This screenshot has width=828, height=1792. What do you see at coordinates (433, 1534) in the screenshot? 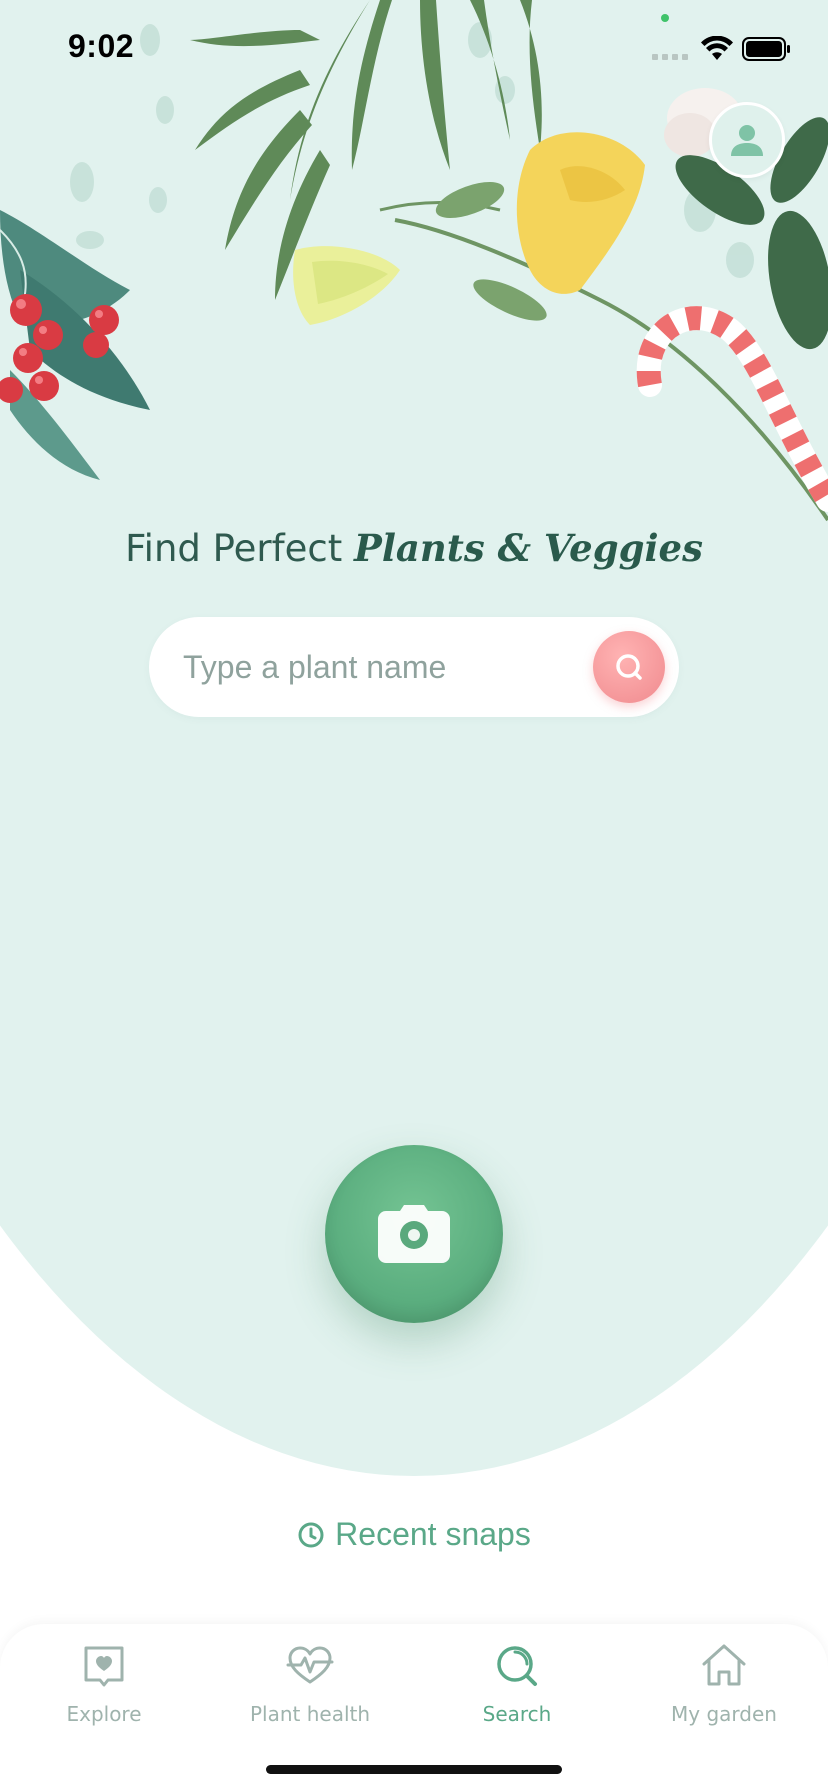
I see `recent-snaps-label: Recent snaps` at bounding box center [433, 1534].